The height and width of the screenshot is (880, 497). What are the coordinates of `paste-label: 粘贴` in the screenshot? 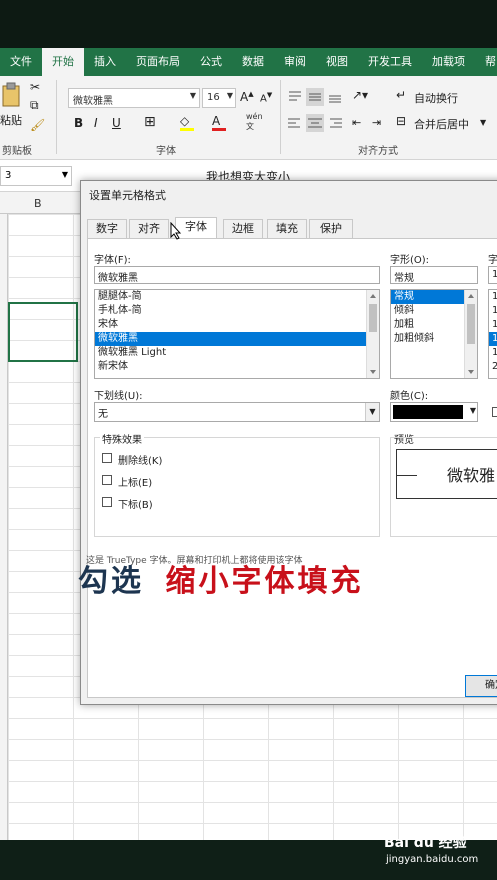 It's located at (11, 120).